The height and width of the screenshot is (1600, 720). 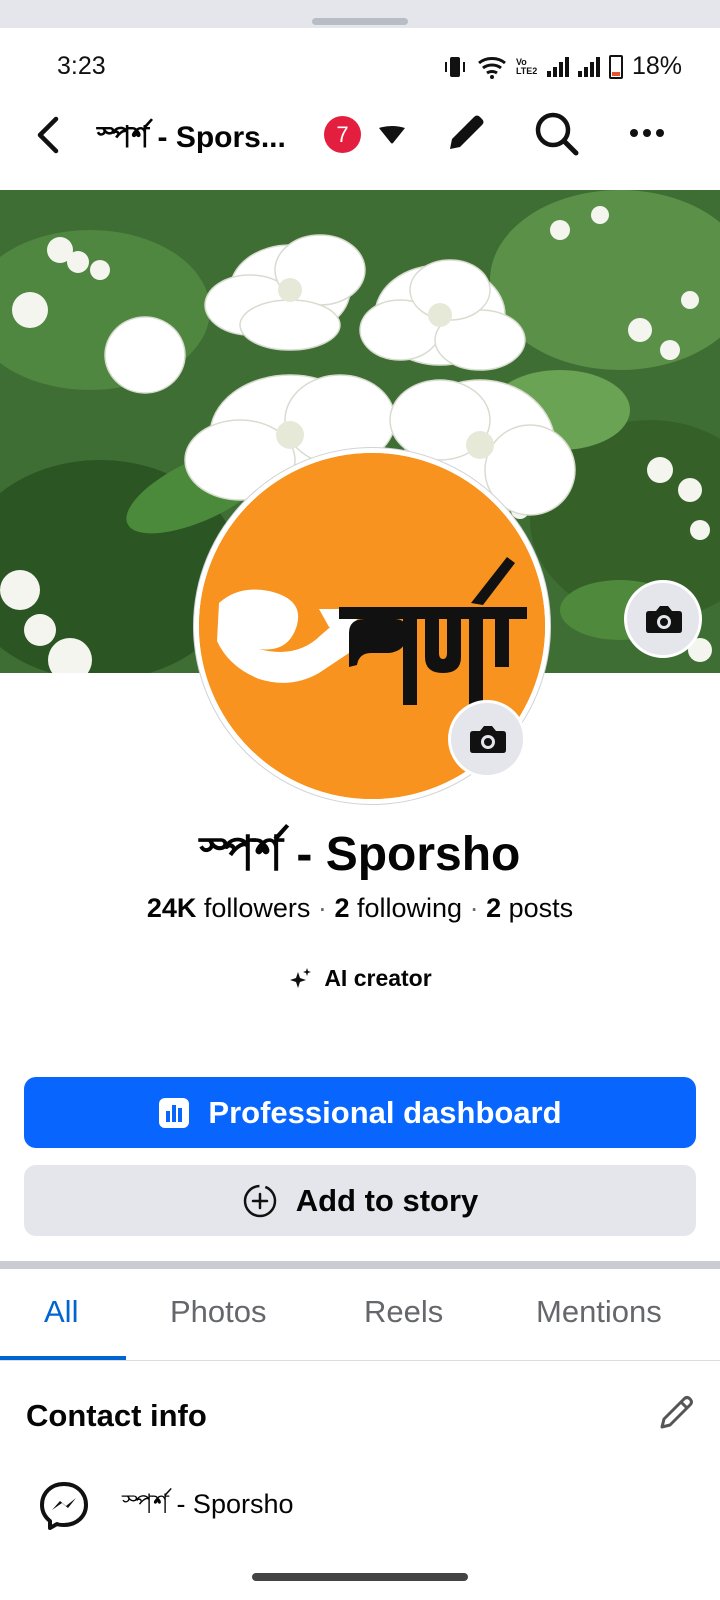 I want to click on following-label: following, so click(x=409, y=908).